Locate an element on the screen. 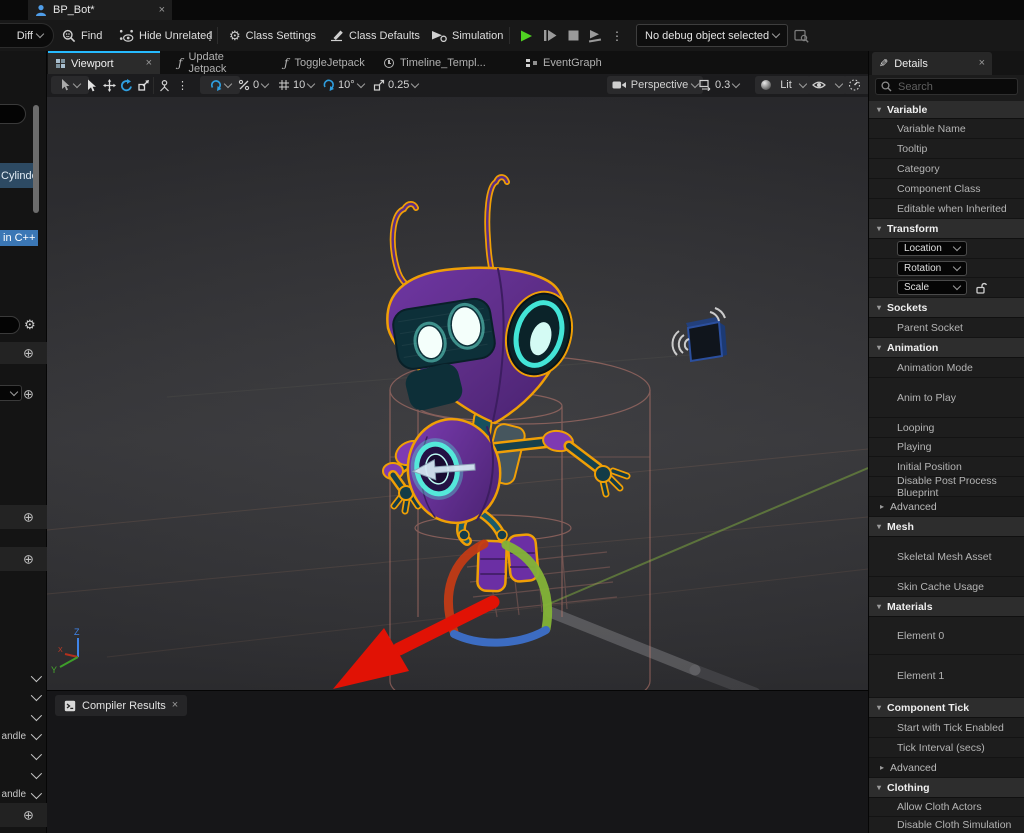 This screenshot has width=1024, height=833. screen-percentage-control: 0.3 is located at coordinates (720, 85).